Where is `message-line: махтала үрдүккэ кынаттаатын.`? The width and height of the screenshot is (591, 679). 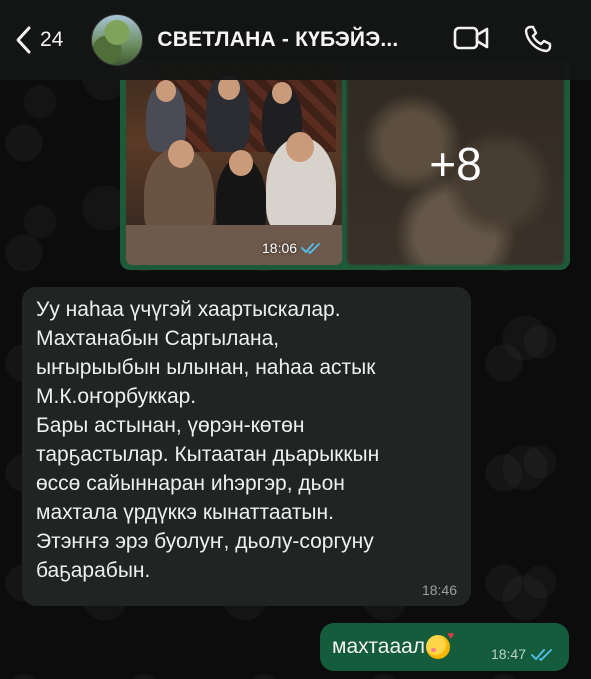 message-line: махтала үрдүккэ кынаттаатын. is located at coordinates (185, 512).